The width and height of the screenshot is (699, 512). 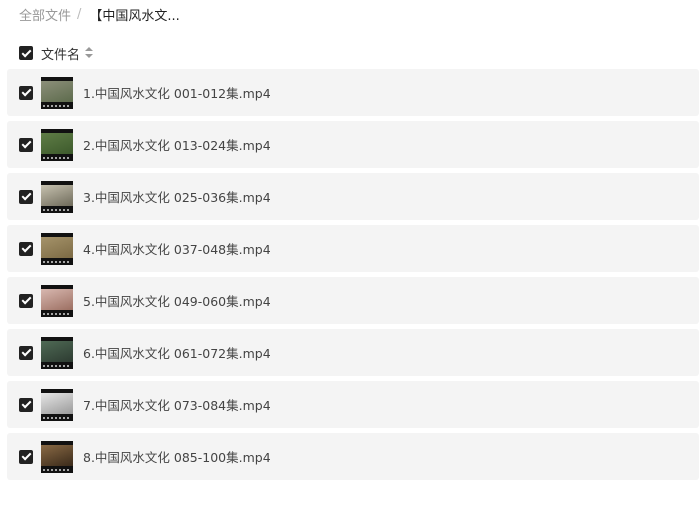 I want to click on file-name: 5.中国风水文化 049-060集.mp4, so click(x=177, y=300).